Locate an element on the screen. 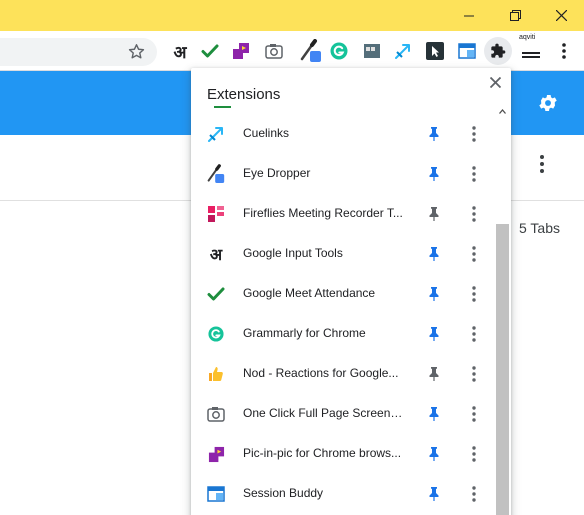  session-tab-toolbar-button is located at coordinates (372, 51).